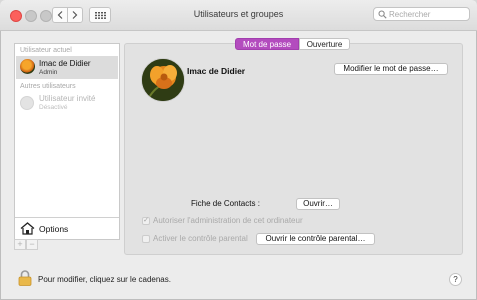 Image resolution: width=477 pixels, height=300 pixels. Describe the element at coordinates (48, 72) in the screenshot. I see `sidebar-user-role: Admin` at that location.